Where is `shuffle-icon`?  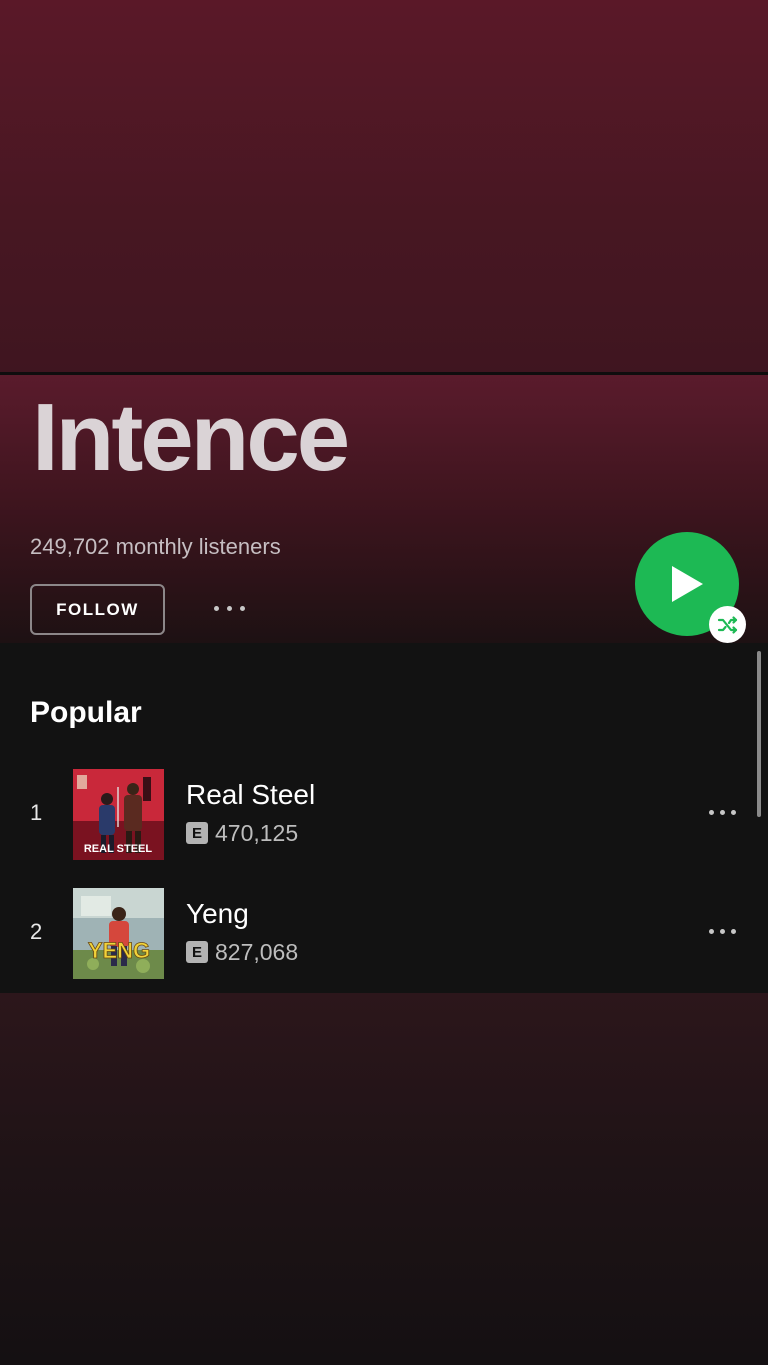
shuffle-icon is located at coordinates (727, 624).